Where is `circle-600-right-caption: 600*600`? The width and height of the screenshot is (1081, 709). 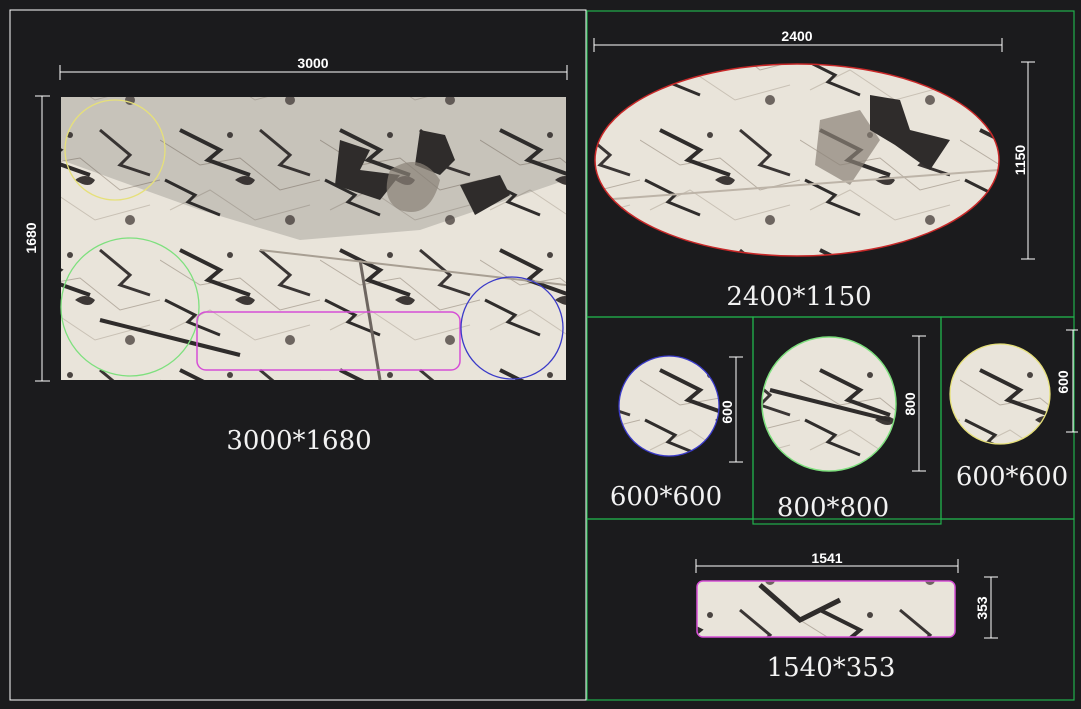 circle-600-right-caption: 600*600 is located at coordinates (1012, 477).